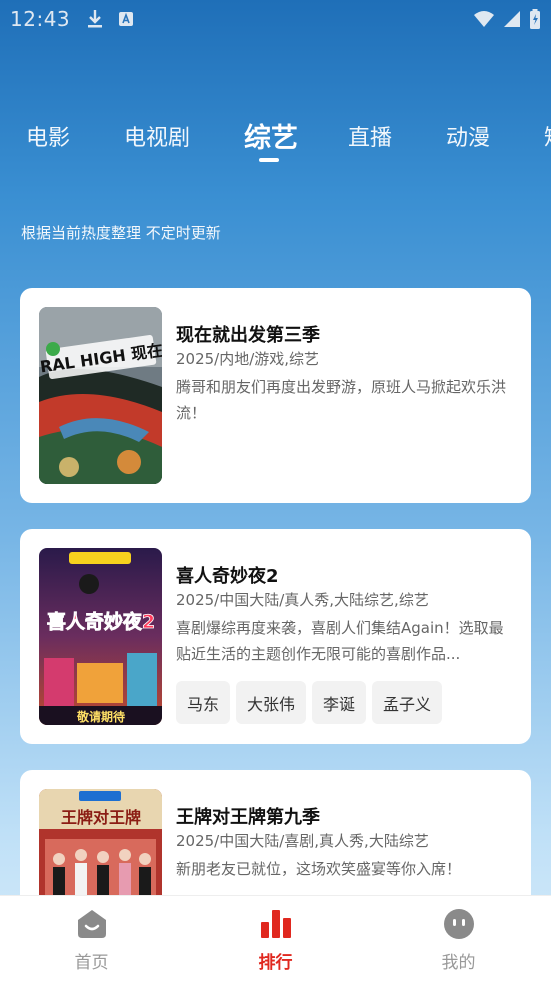  I want to click on status-bar: 12:43, so click(275, 19).